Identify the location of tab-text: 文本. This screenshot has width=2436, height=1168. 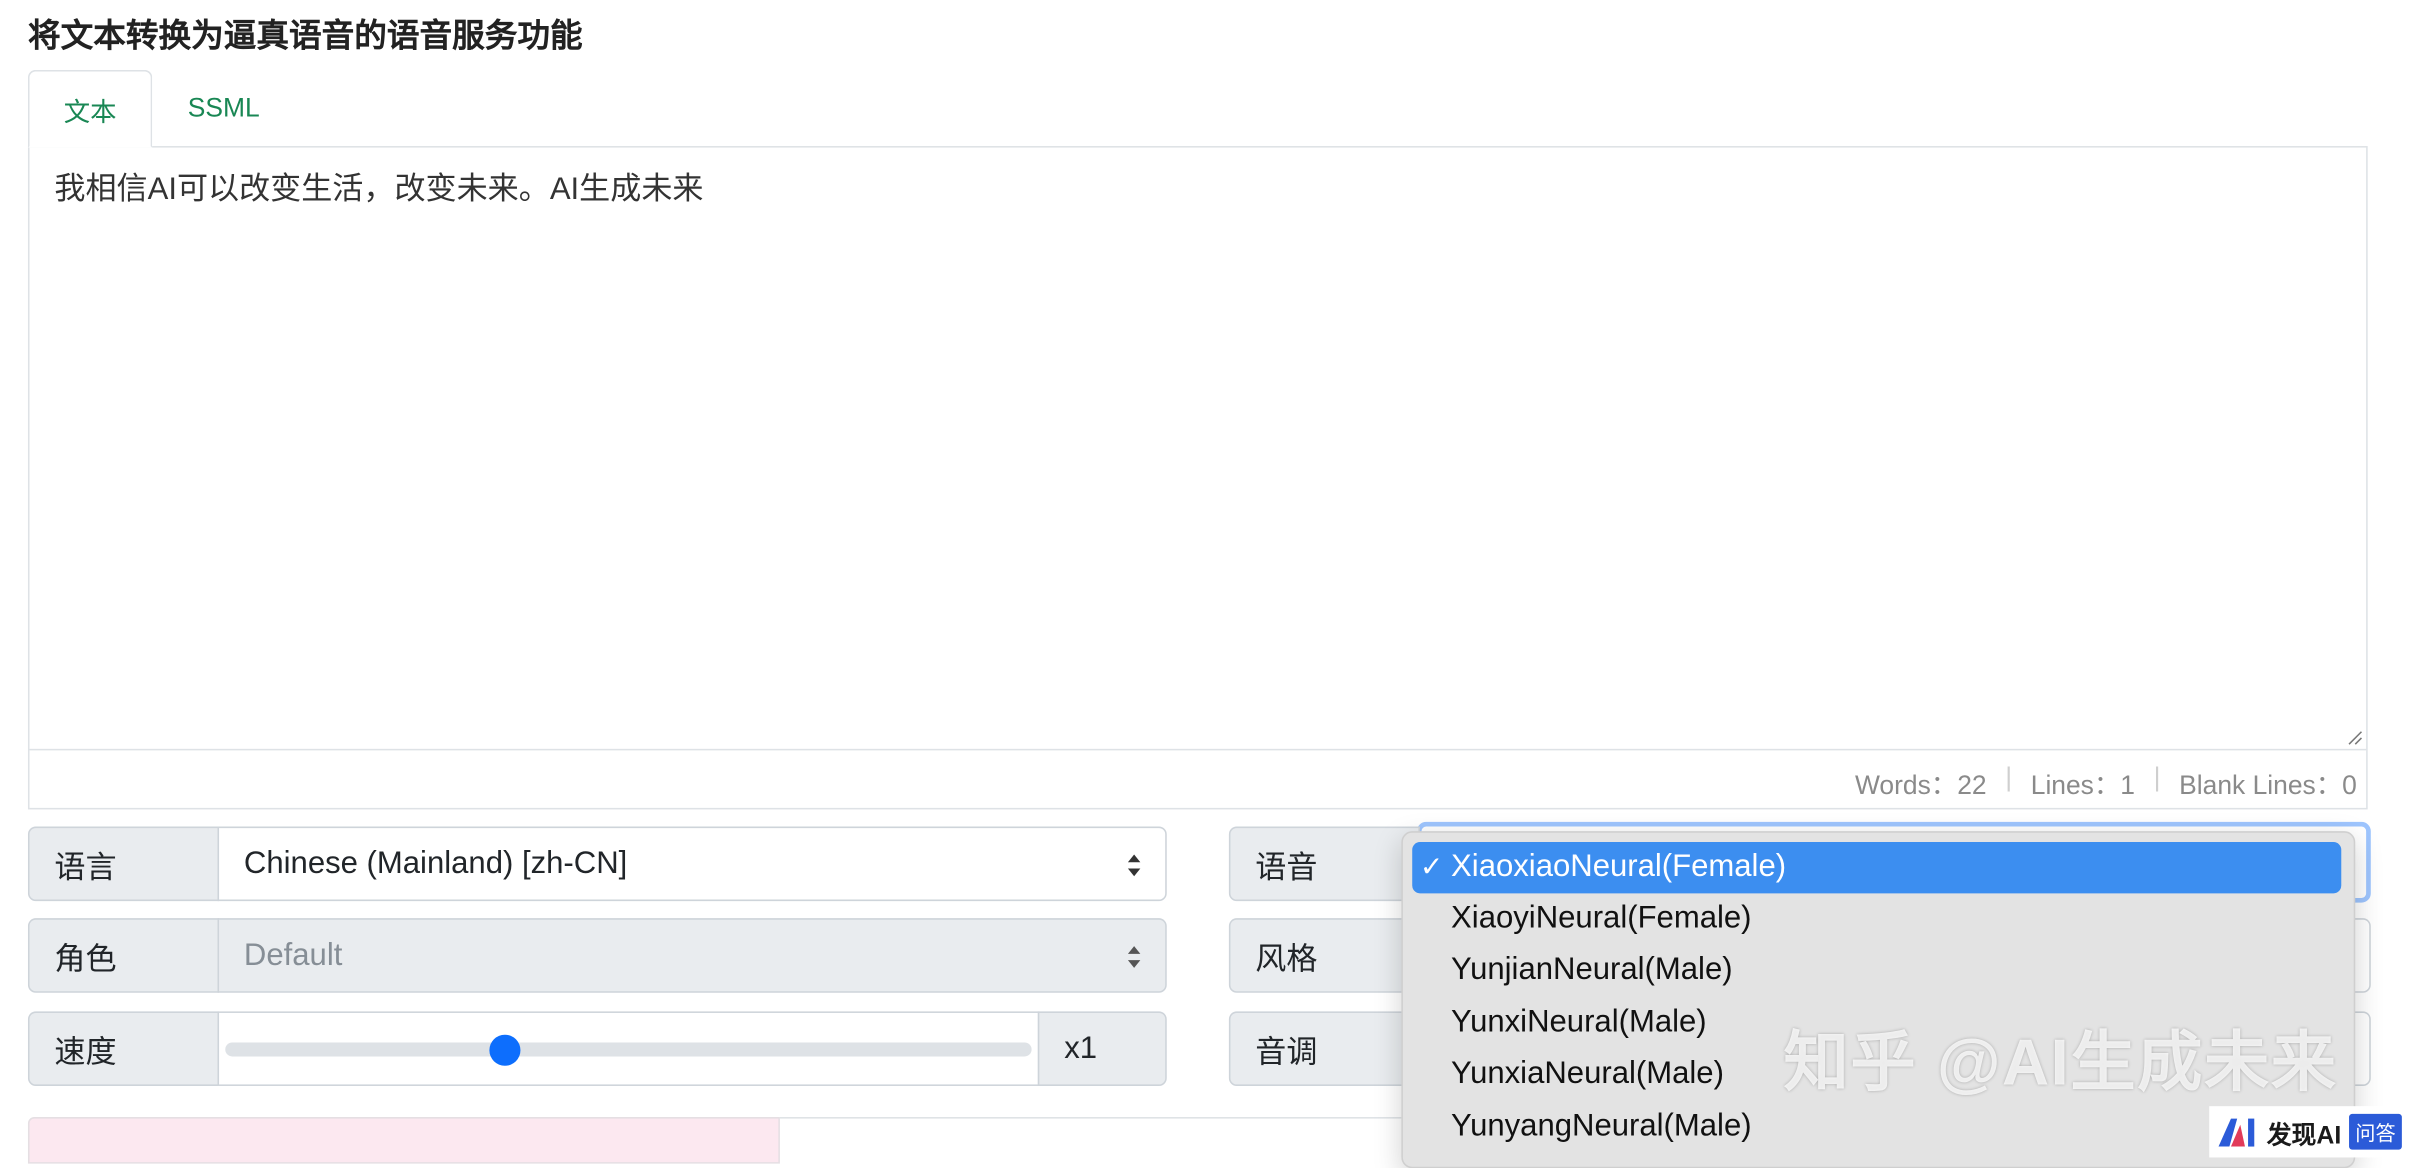
(90, 108).